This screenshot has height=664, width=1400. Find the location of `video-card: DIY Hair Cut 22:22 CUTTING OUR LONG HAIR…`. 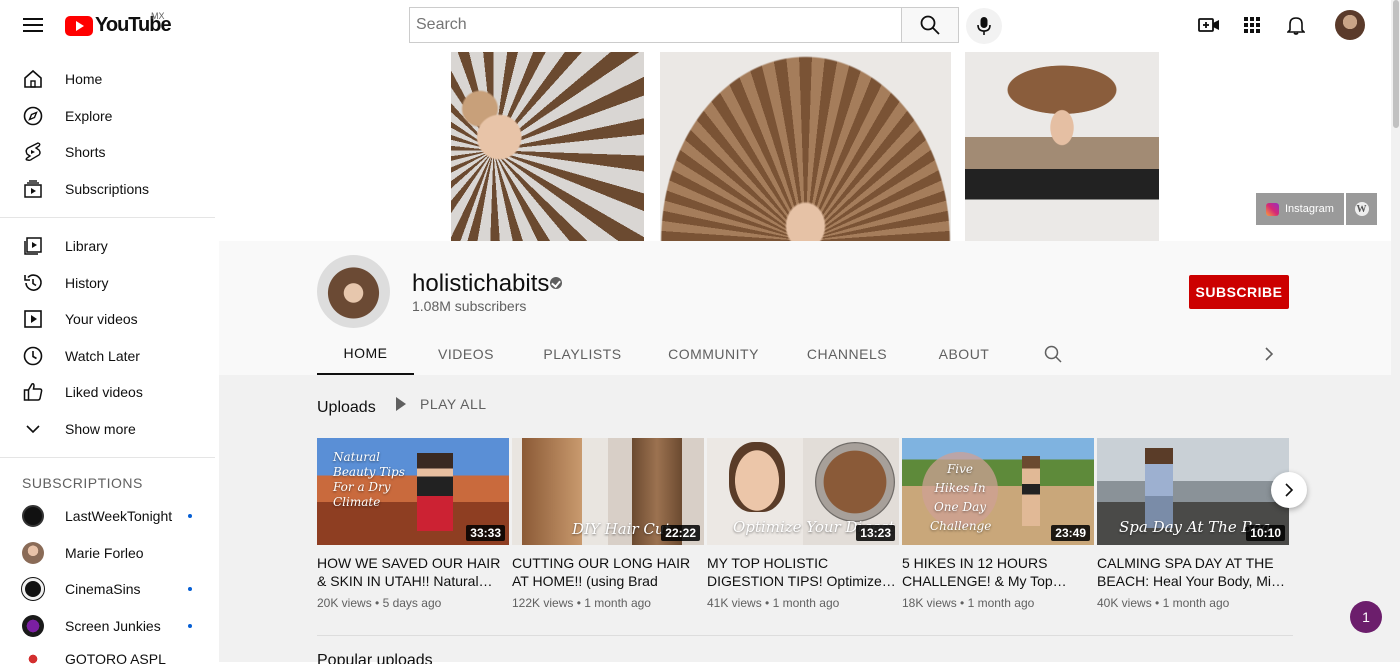

video-card: DIY Hair Cut 22:22 CUTTING OUR LONG HAIR… is located at coordinates (608, 524).